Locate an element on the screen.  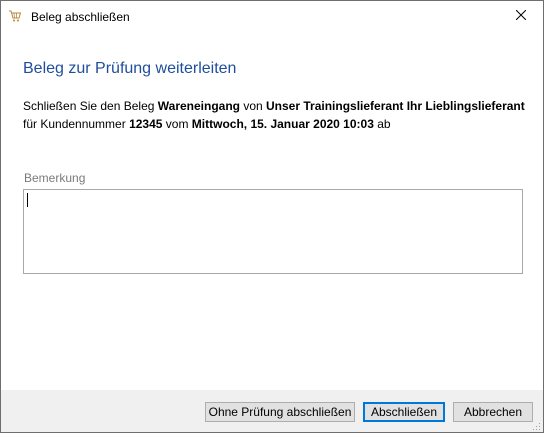
description-text: ab is located at coordinates (382, 124).